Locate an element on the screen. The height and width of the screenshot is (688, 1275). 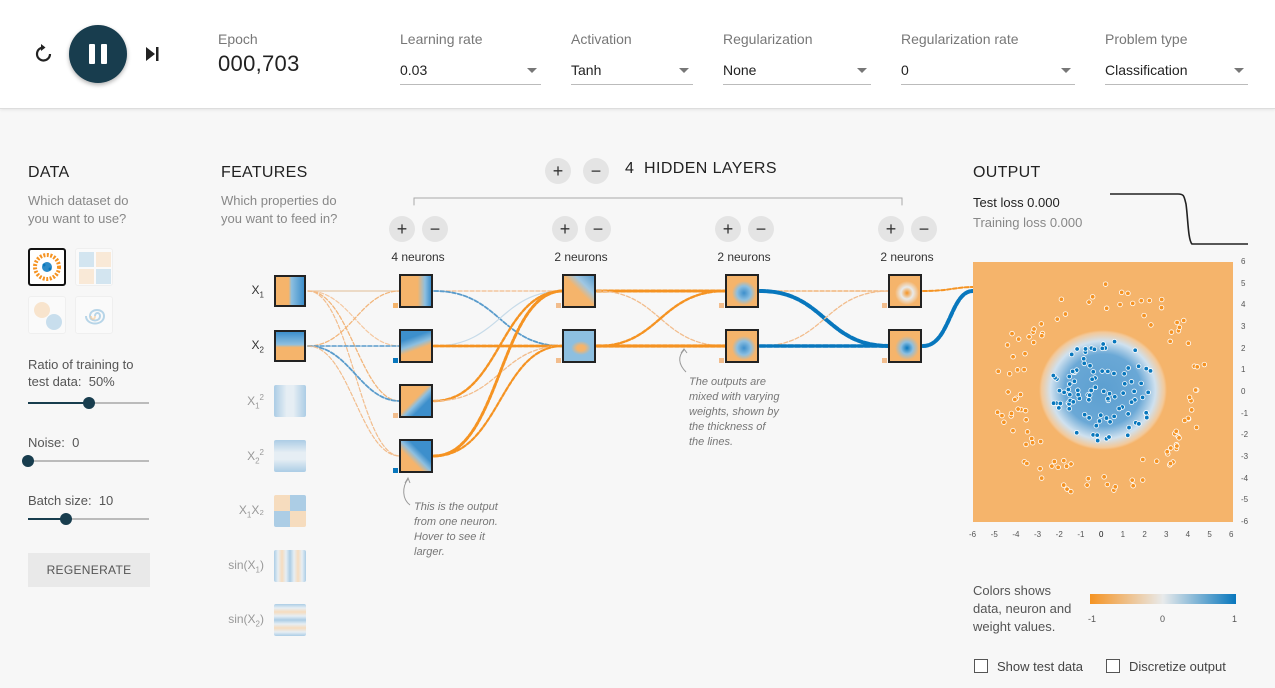
ratio-slider-handle is located at coordinates (88, 403).